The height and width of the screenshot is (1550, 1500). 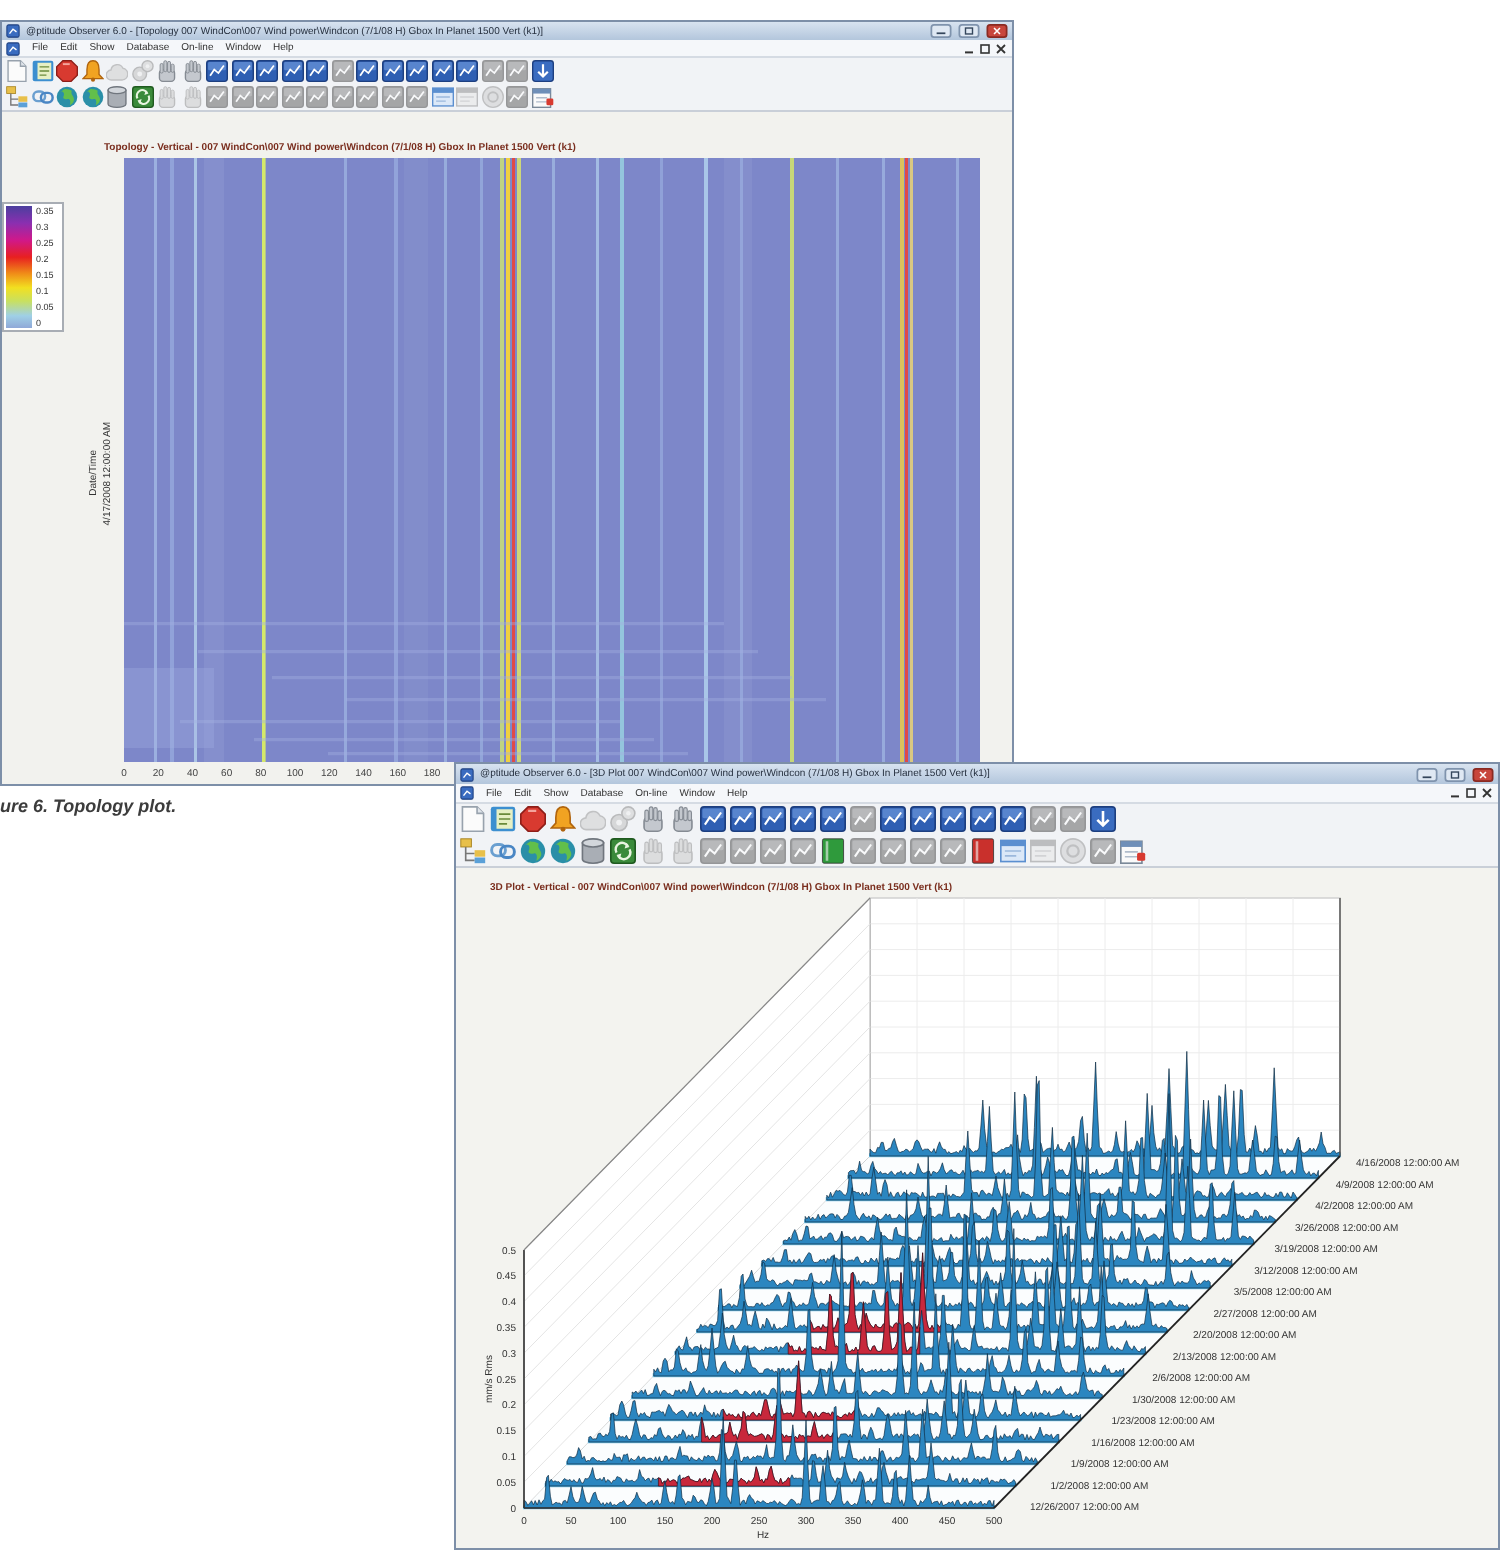 I want to click on notebook-icon, so click(x=503, y=819).